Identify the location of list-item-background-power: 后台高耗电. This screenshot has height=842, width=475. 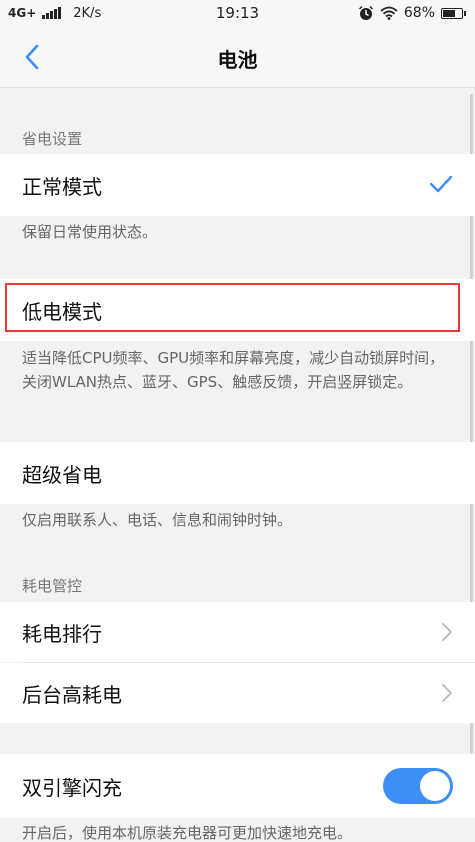
(237, 693).